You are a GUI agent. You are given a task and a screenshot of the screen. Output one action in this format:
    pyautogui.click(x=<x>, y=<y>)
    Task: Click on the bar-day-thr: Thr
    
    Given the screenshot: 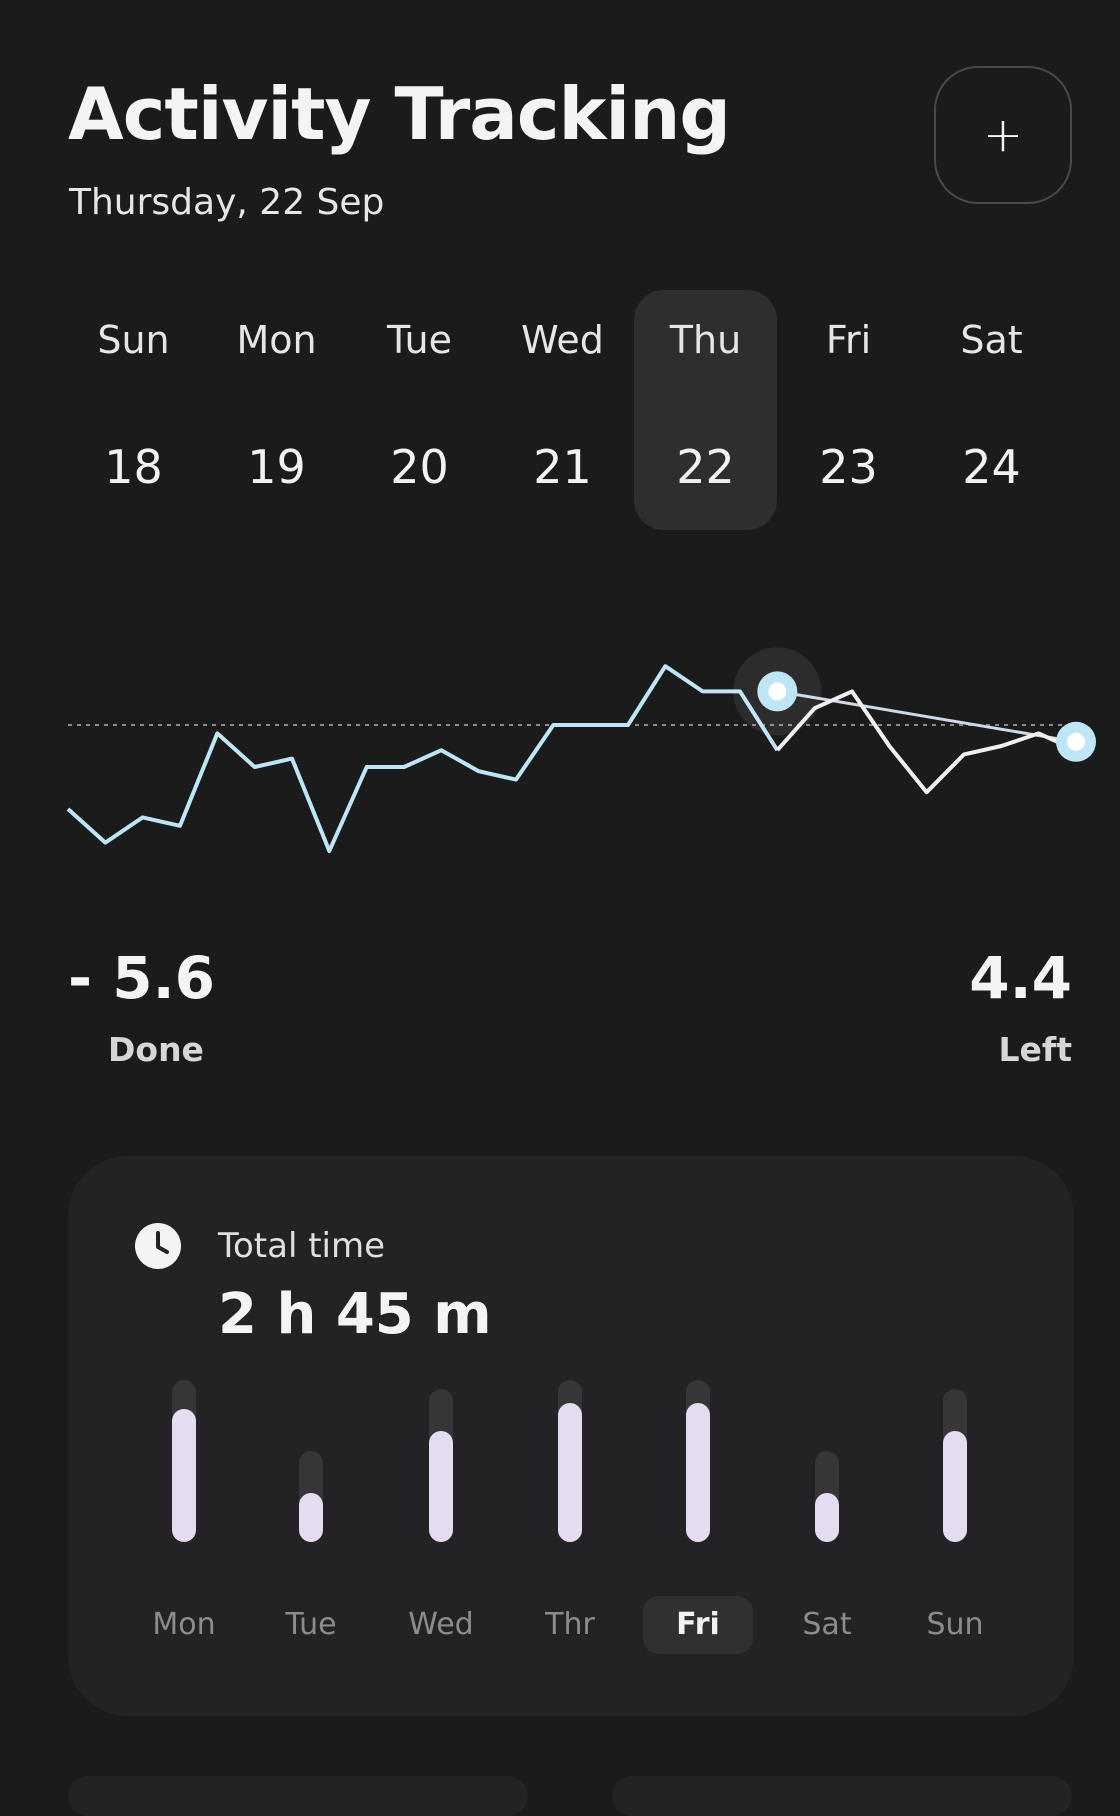 What is the action you would take?
    pyautogui.click(x=570, y=1625)
    